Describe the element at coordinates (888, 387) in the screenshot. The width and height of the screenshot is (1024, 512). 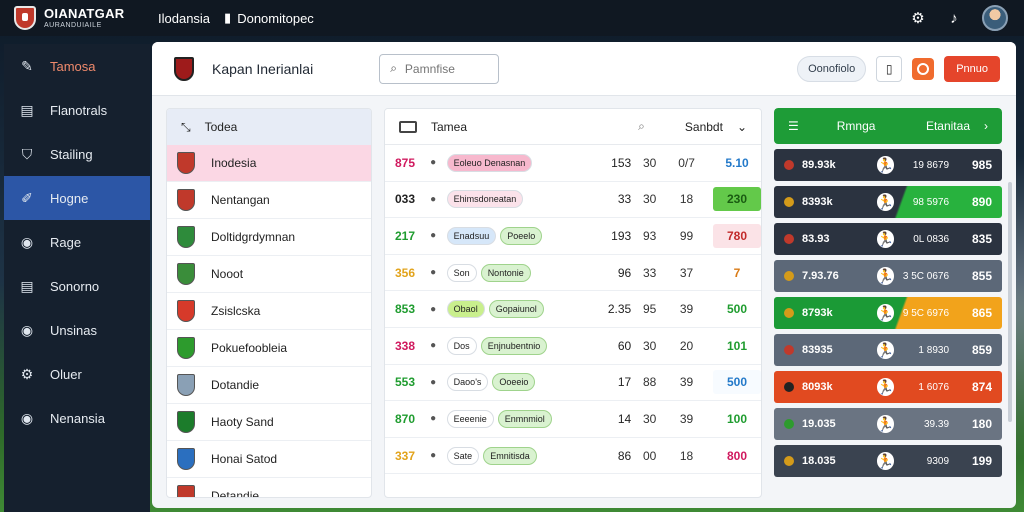
I see `stat-row: 8093k 🏃 1 6076 874` at that location.